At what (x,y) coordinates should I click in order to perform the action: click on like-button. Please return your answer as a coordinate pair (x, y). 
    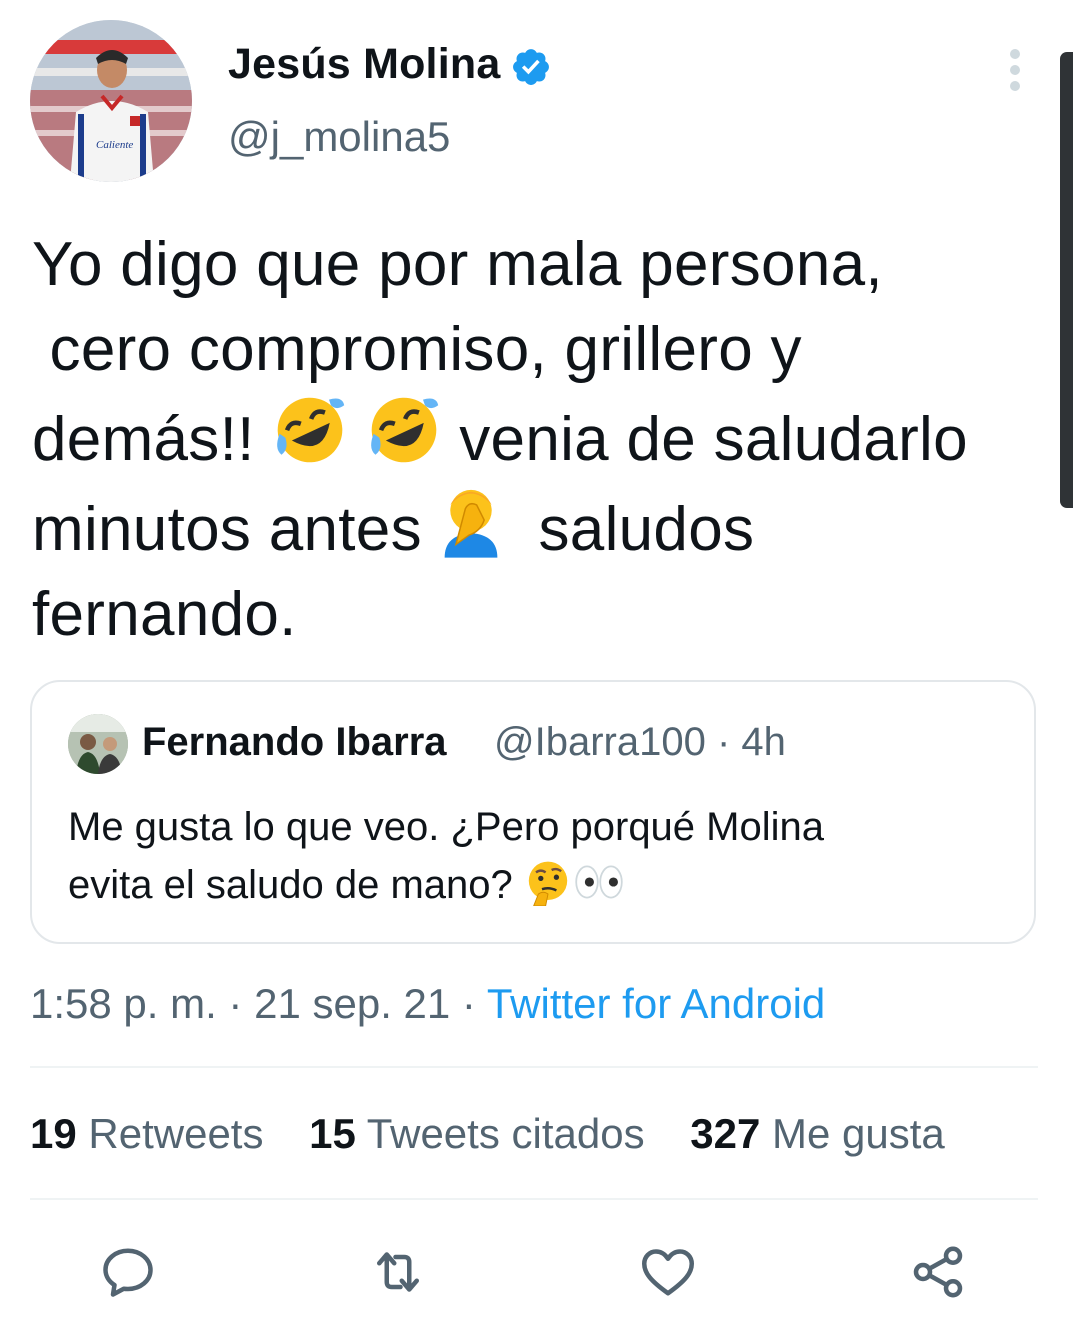
    Looking at the image, I should click on (668, 1272).